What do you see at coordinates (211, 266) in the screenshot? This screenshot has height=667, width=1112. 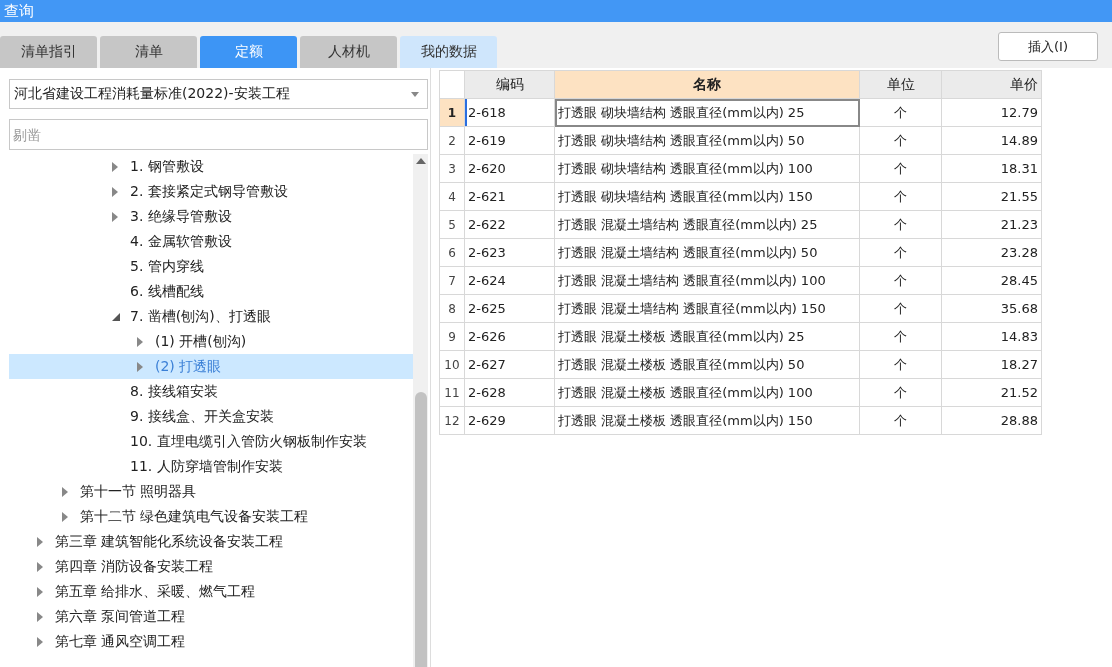 I see `tree-item: 5. 管内穿线` at bounding box center [211, 266].